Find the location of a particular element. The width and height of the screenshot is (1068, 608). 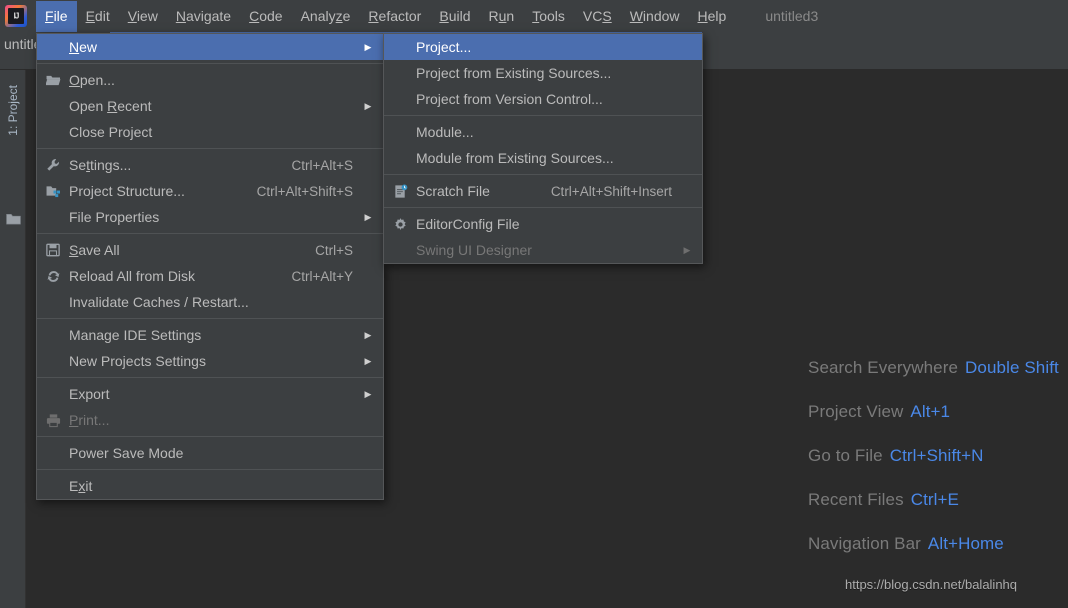

menu-item-reload-all: Reload All from Disk Ctrl+Alt+Y is located at coordinates (210, 276).